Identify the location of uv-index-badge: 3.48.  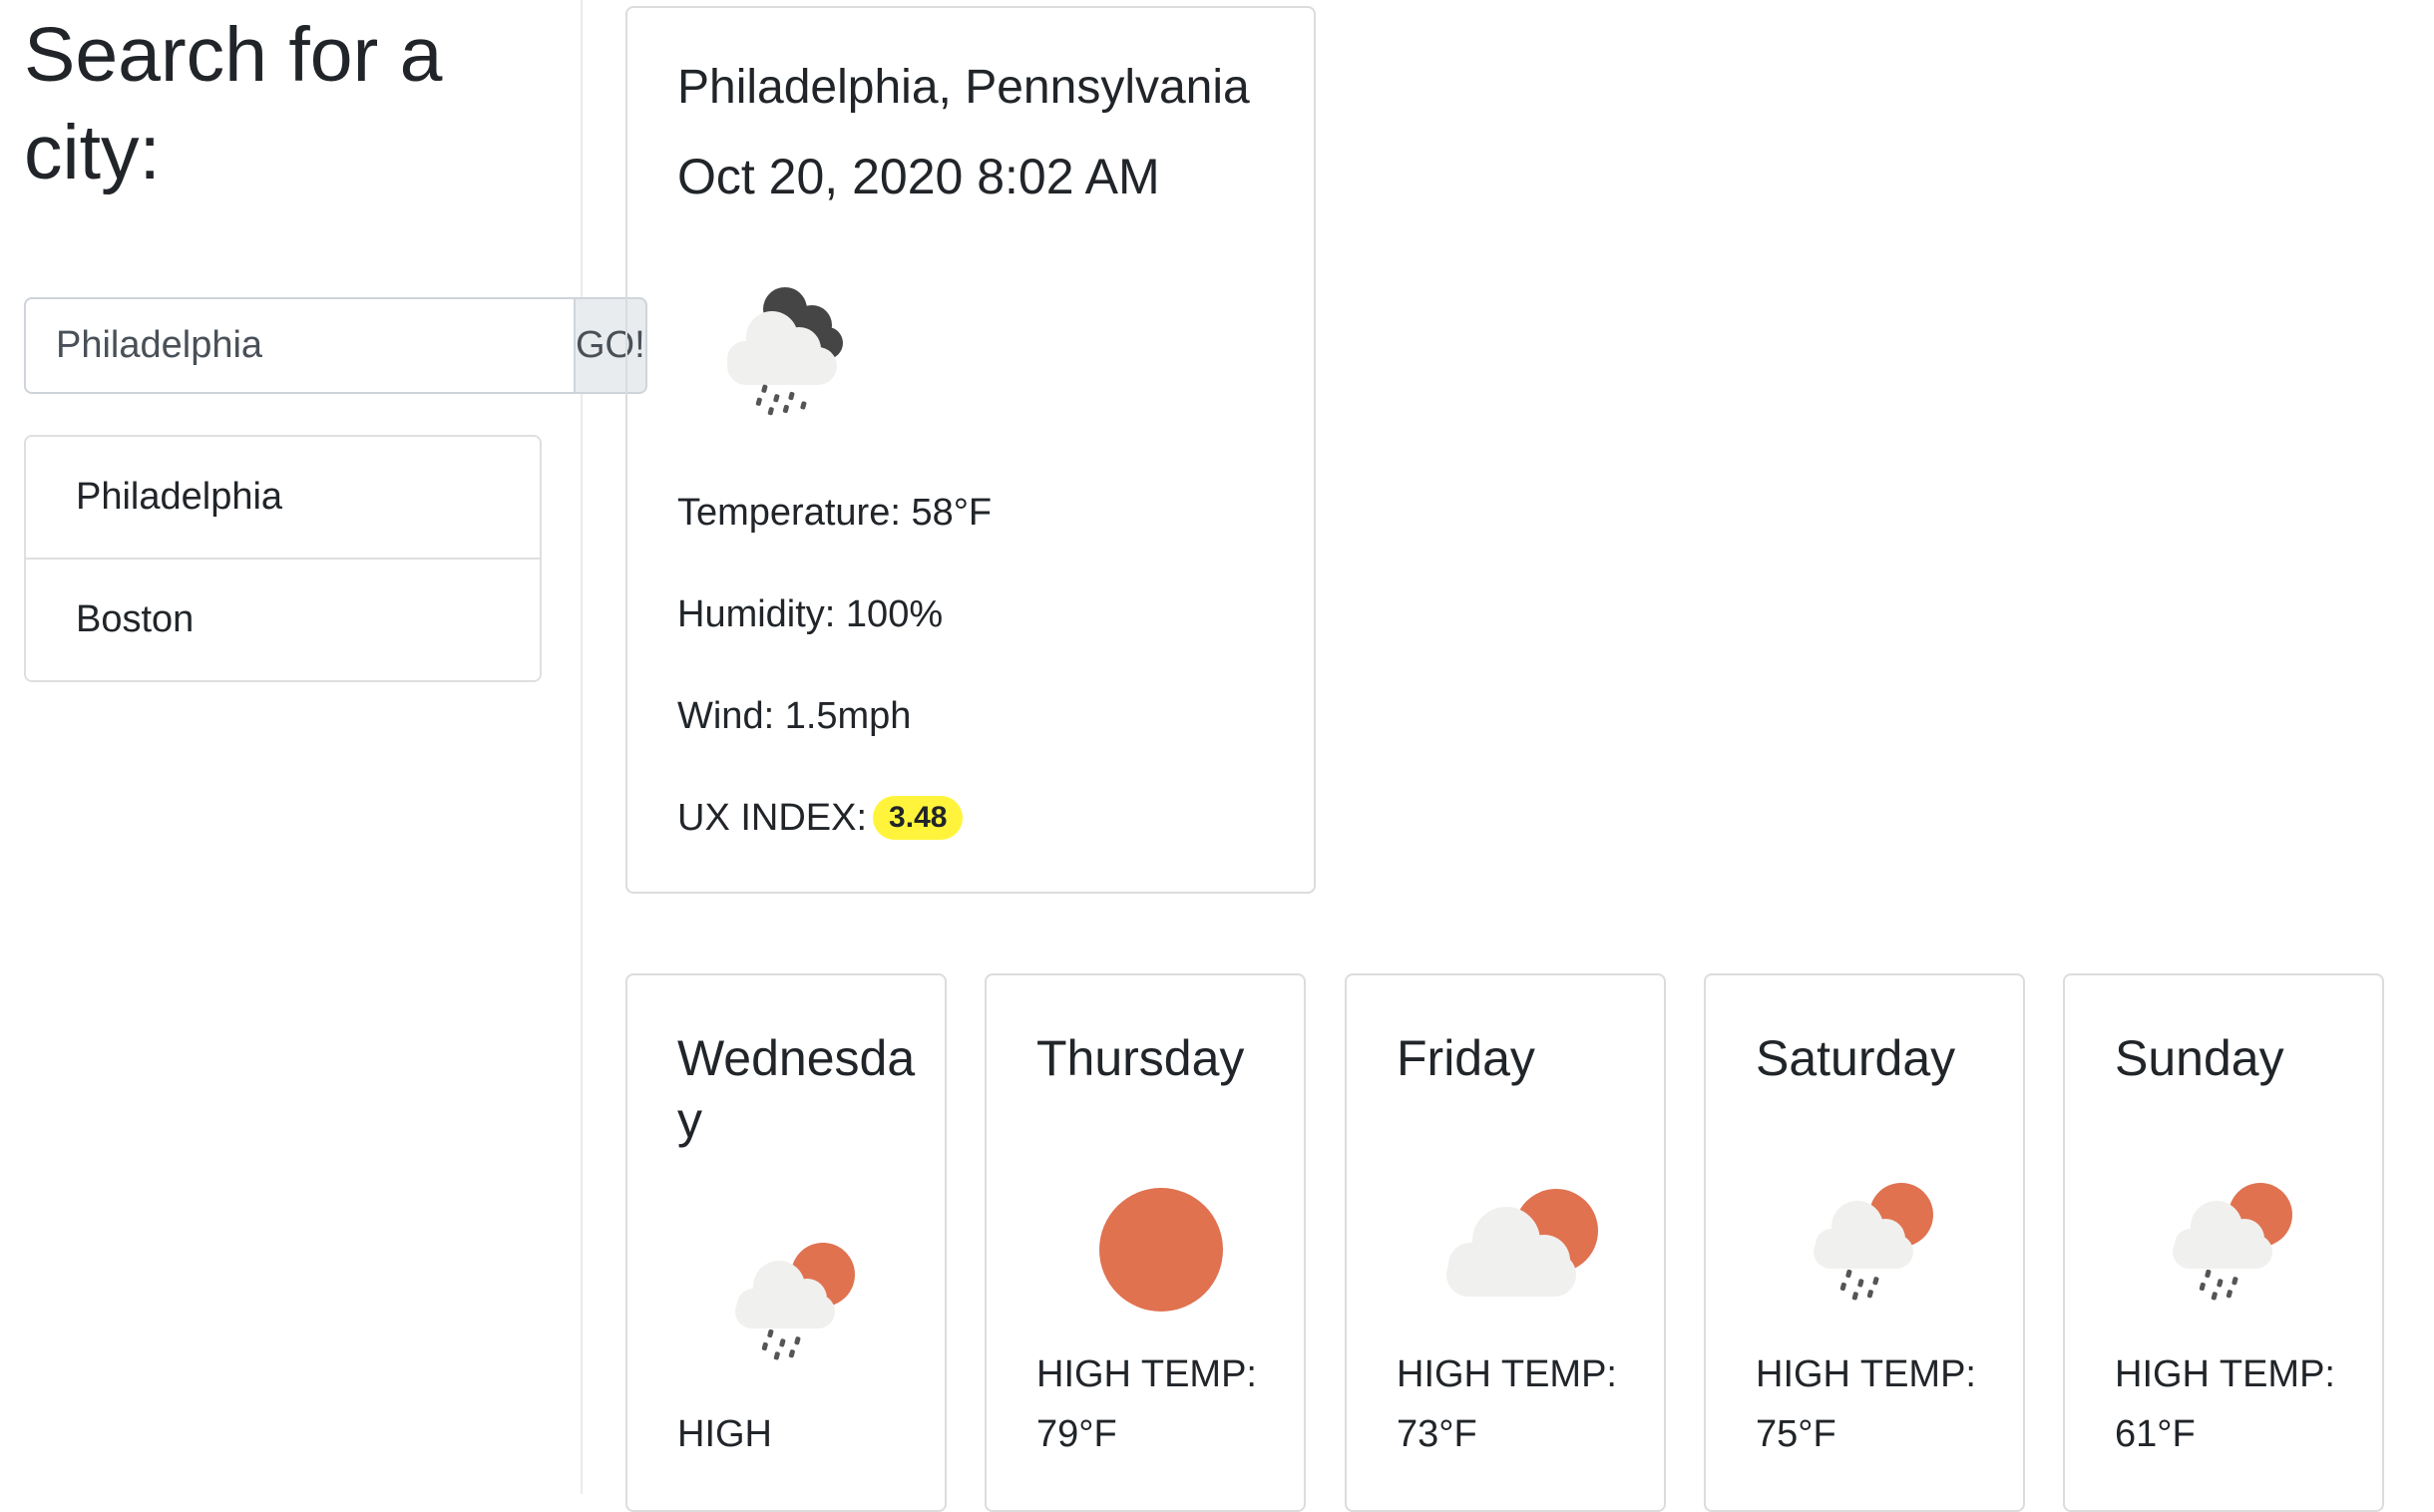
(919, 817).